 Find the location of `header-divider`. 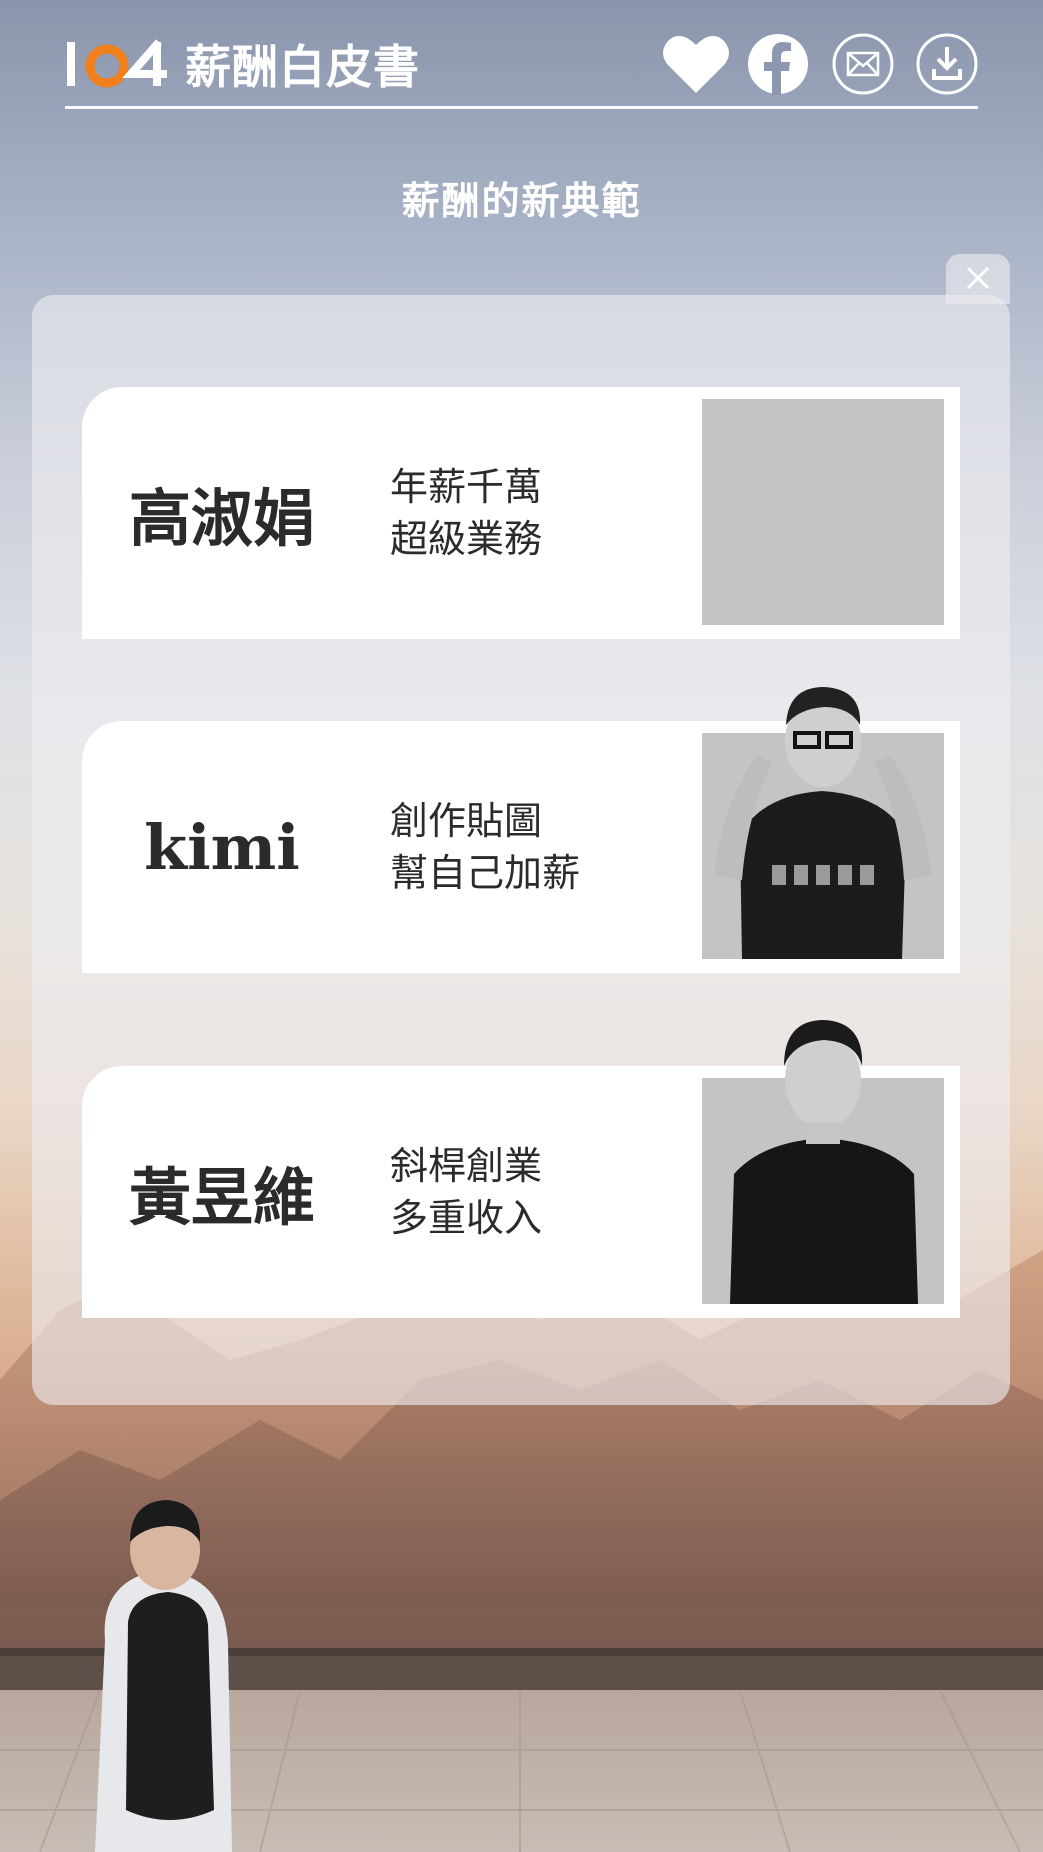

header-divider is located at coordinates (521, 107).